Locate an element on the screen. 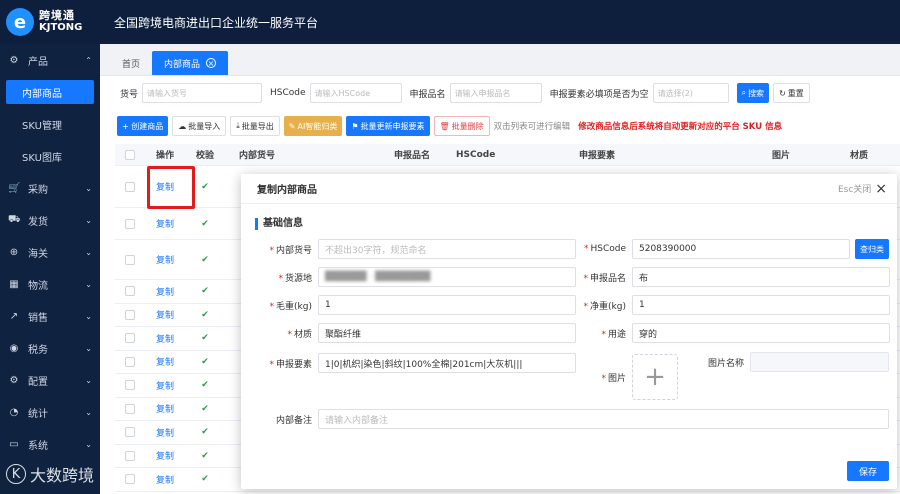 The width and height of the screenshot is (900, 494). sidebar-item-9: ▭ 系统 ⌄ is located at coordinates (50, 444).